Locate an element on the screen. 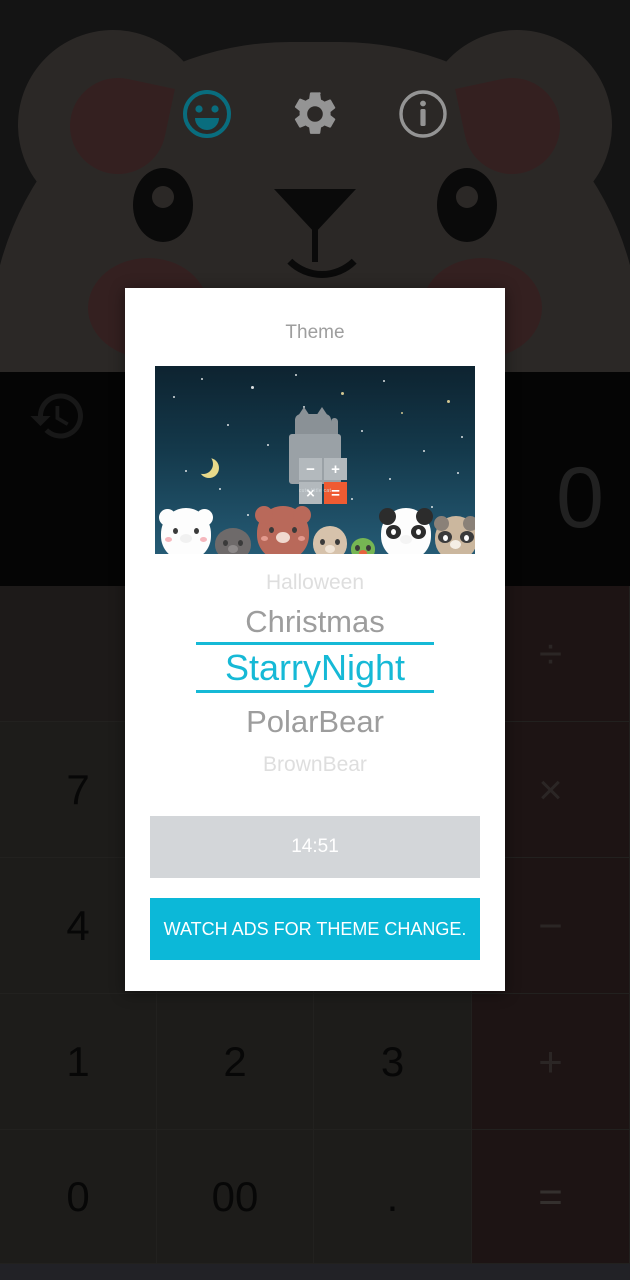 The width and height of the screenshot is (630, 1280). crescent-moon-icon is located at coordinates (203, 464).